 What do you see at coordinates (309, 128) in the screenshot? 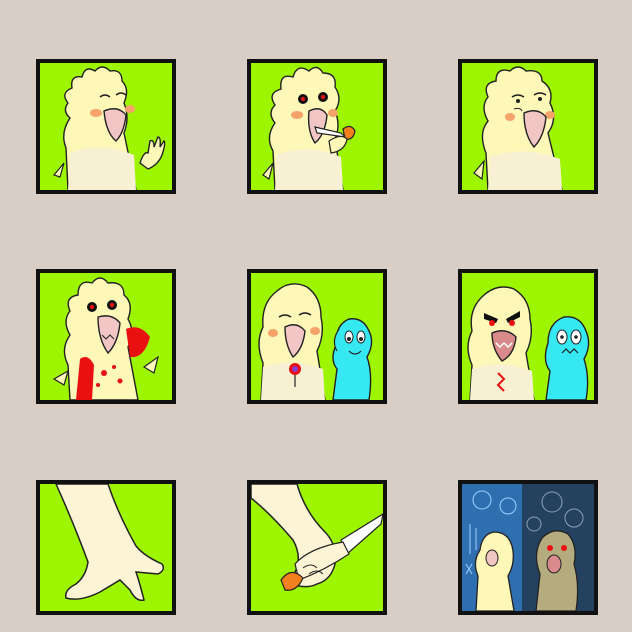
I see `bird-holding-knife-icon` at bounding box center [309, 128].